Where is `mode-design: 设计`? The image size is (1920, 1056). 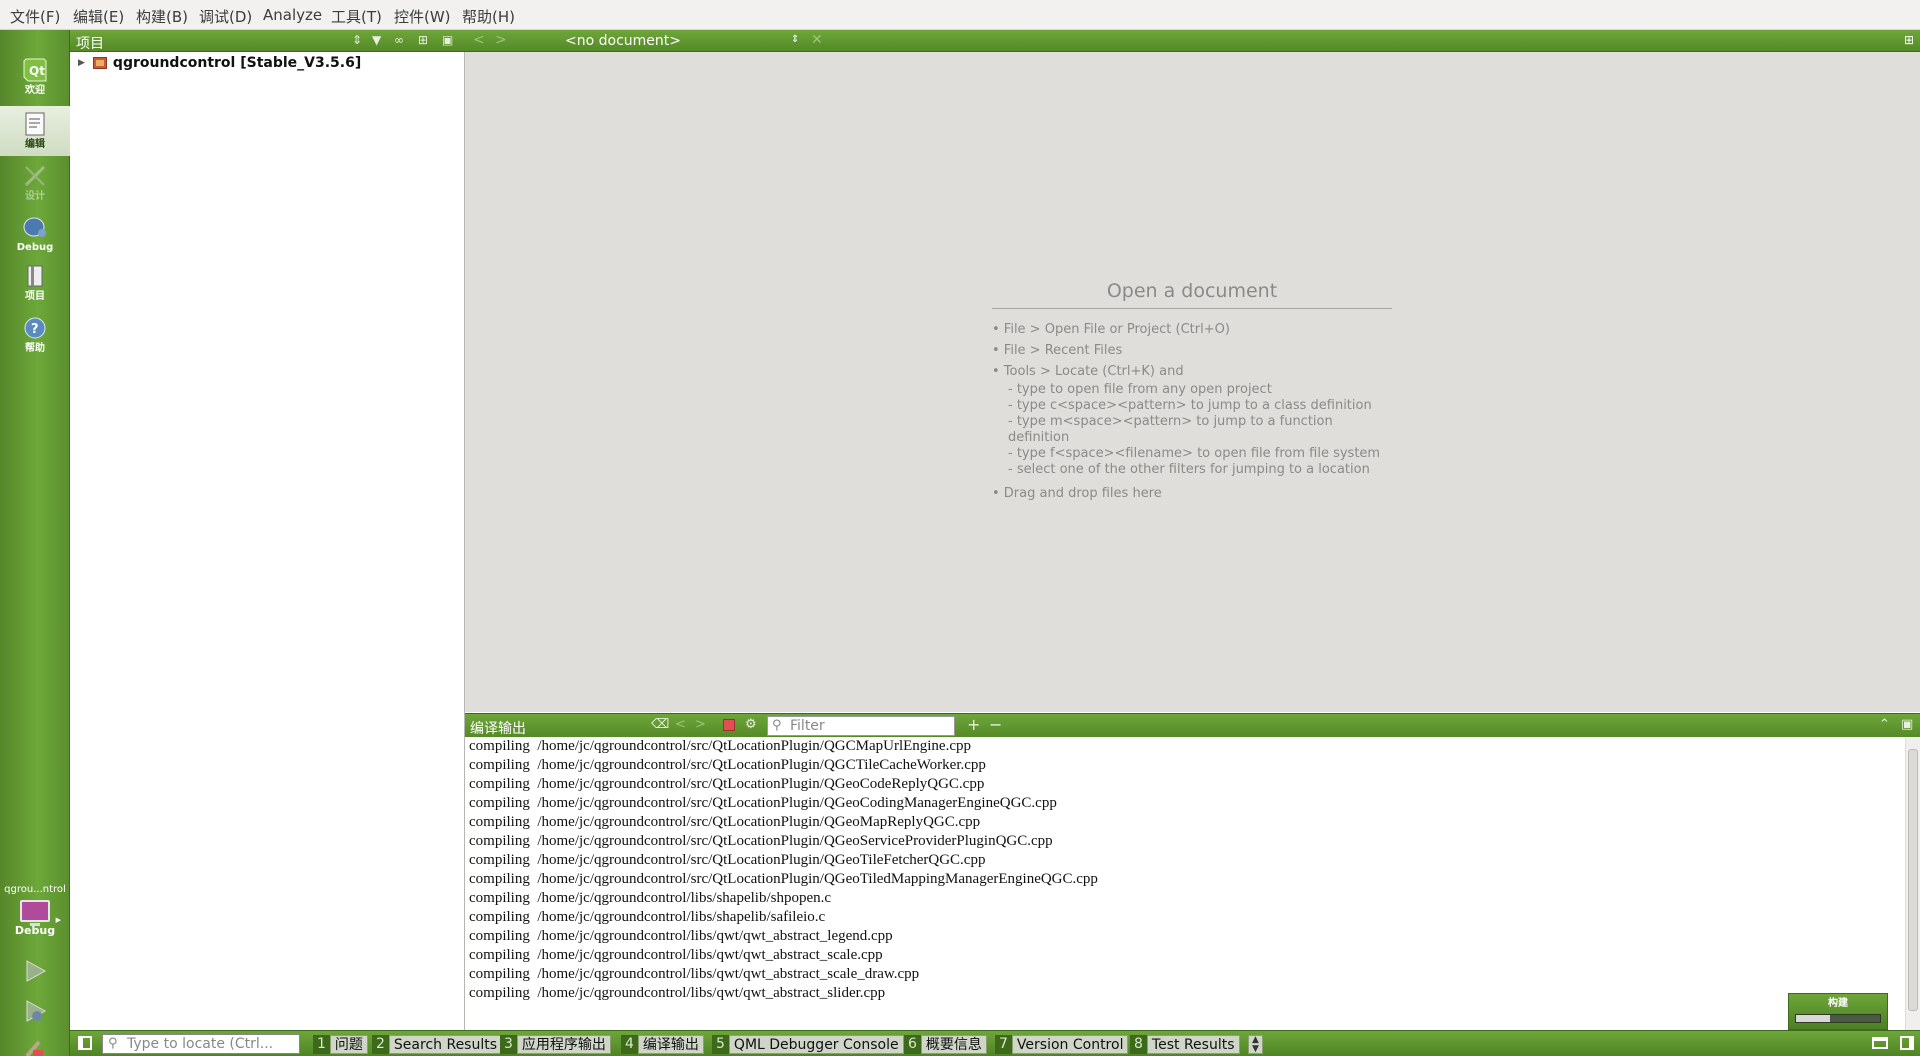 mode-design: 设计 is located at coordinates (35, 183).